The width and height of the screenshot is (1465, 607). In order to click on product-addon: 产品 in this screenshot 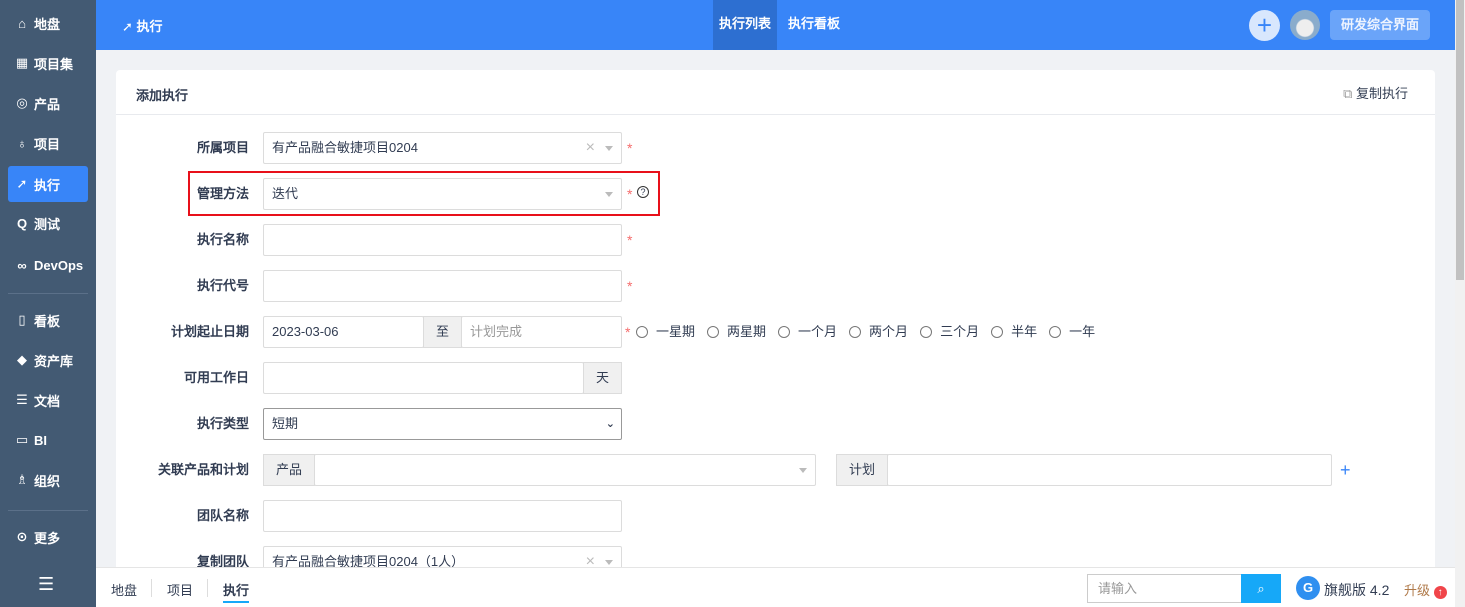, I will do `click(289, 470)`.